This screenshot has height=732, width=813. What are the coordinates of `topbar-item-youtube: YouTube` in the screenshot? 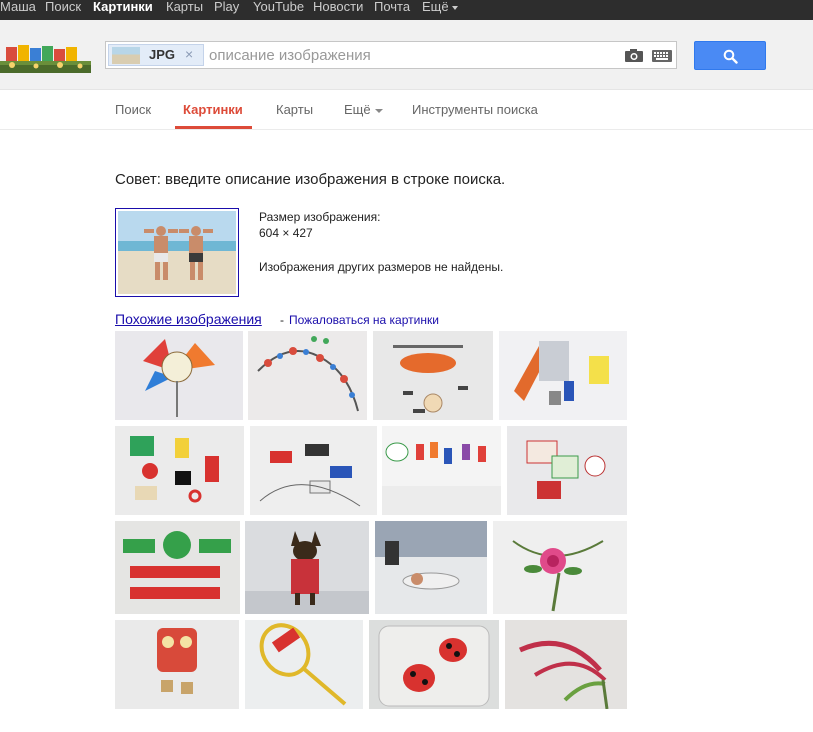 It's located at (278, 7).